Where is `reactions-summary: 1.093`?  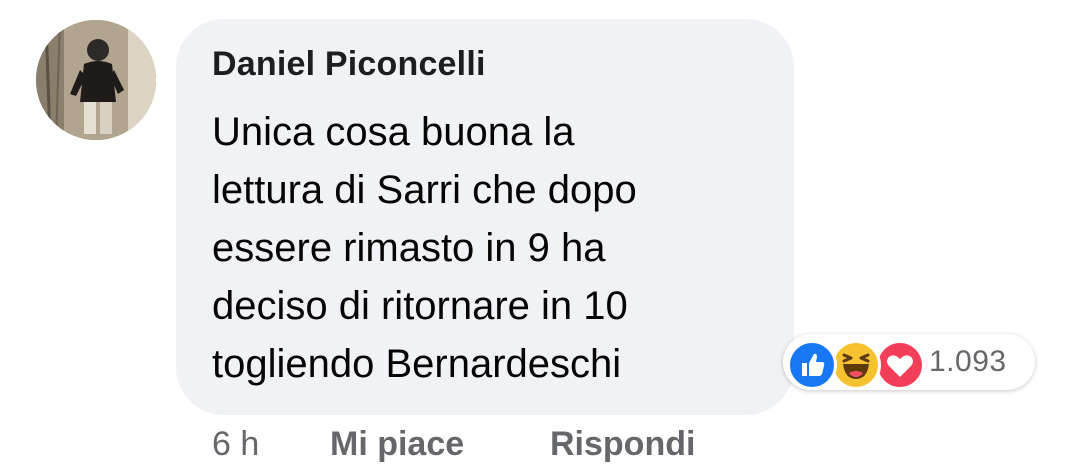 reactions-summary: 1.093 is located at coordinates (909, 362).